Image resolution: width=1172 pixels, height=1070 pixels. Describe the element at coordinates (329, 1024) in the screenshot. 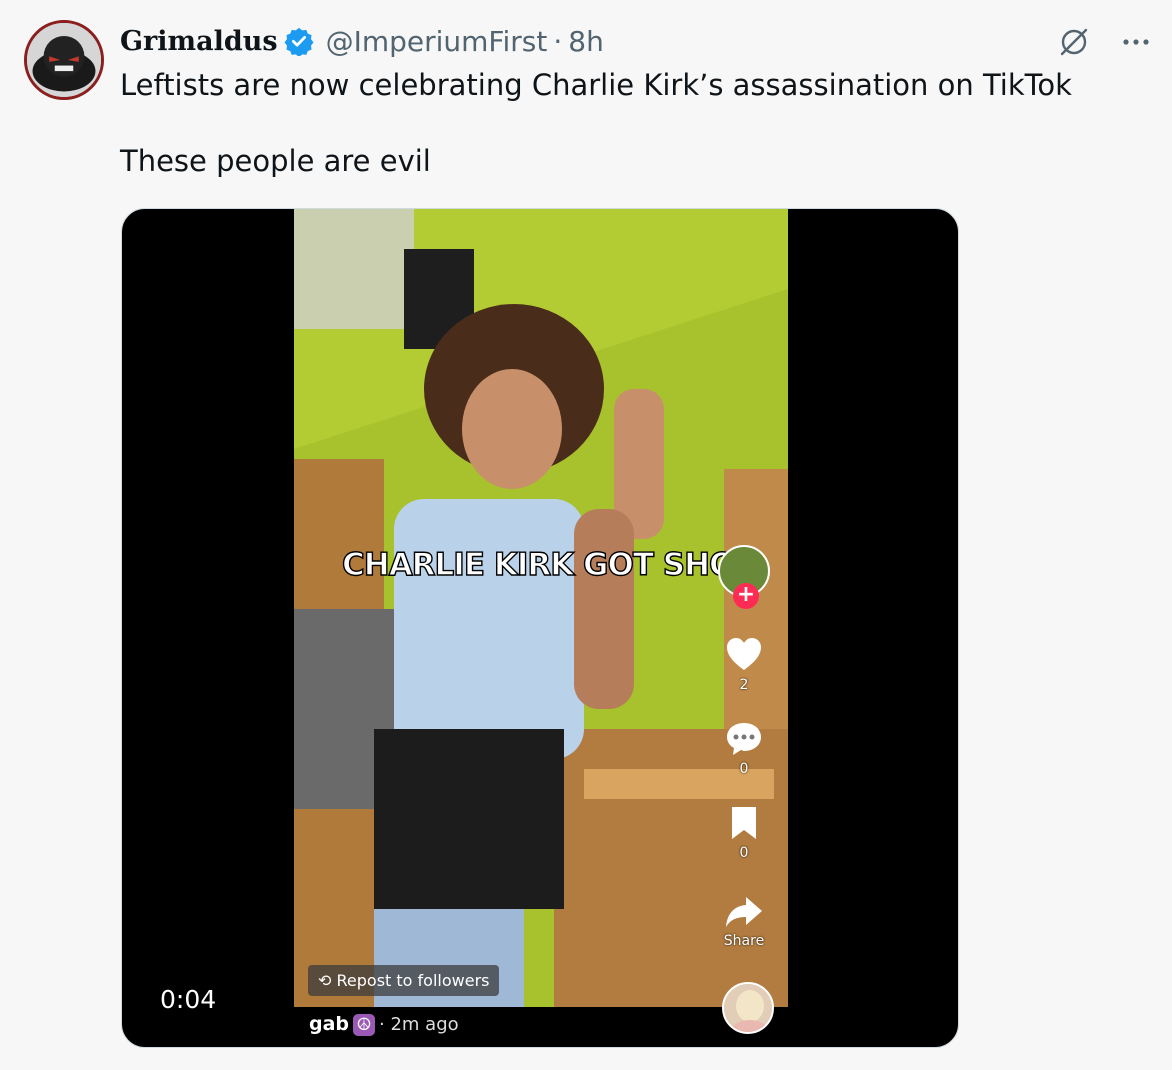

I see `source-name: gab` at that location.